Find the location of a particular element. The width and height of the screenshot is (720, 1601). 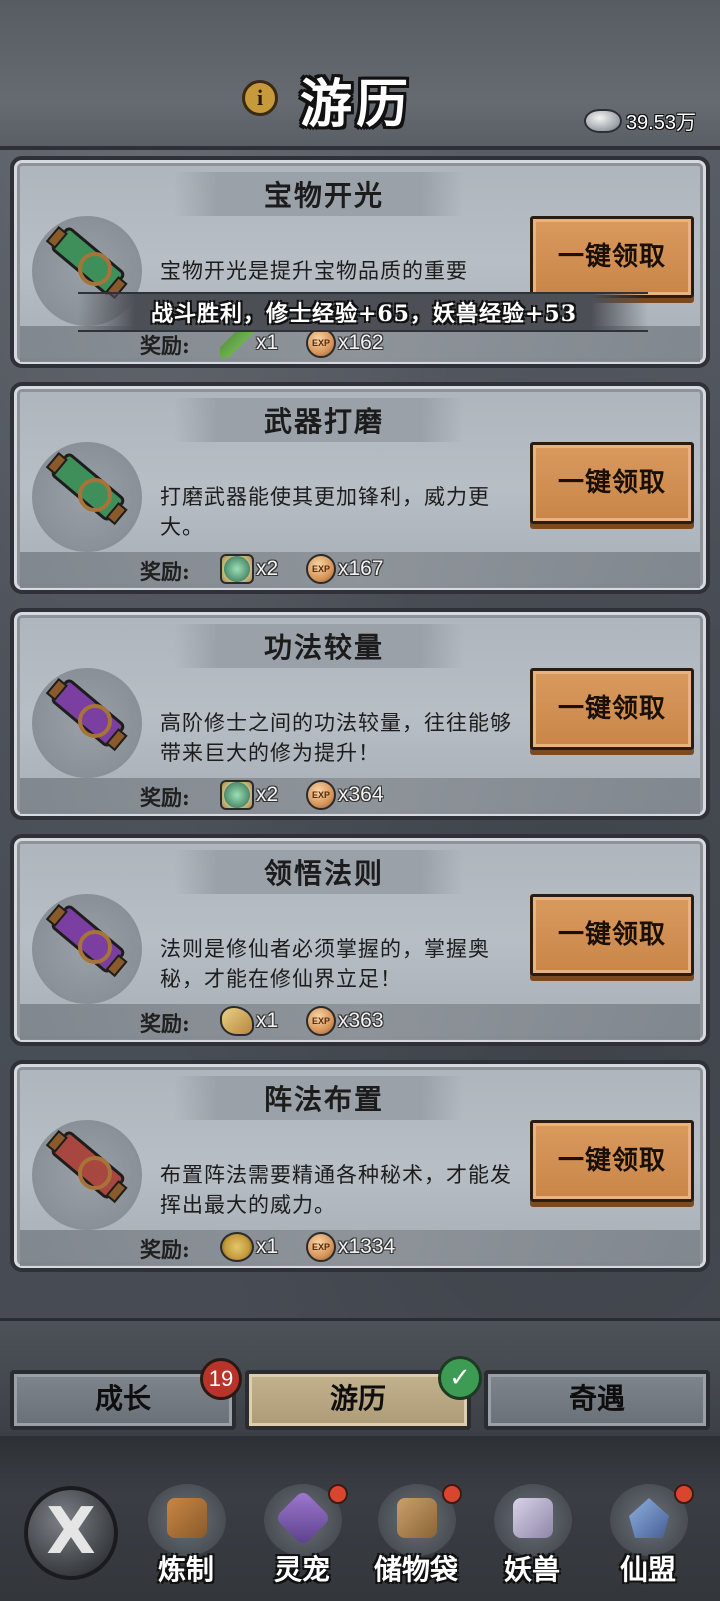

nav-forge: 炼制 is located at coordinates (186, 1539).